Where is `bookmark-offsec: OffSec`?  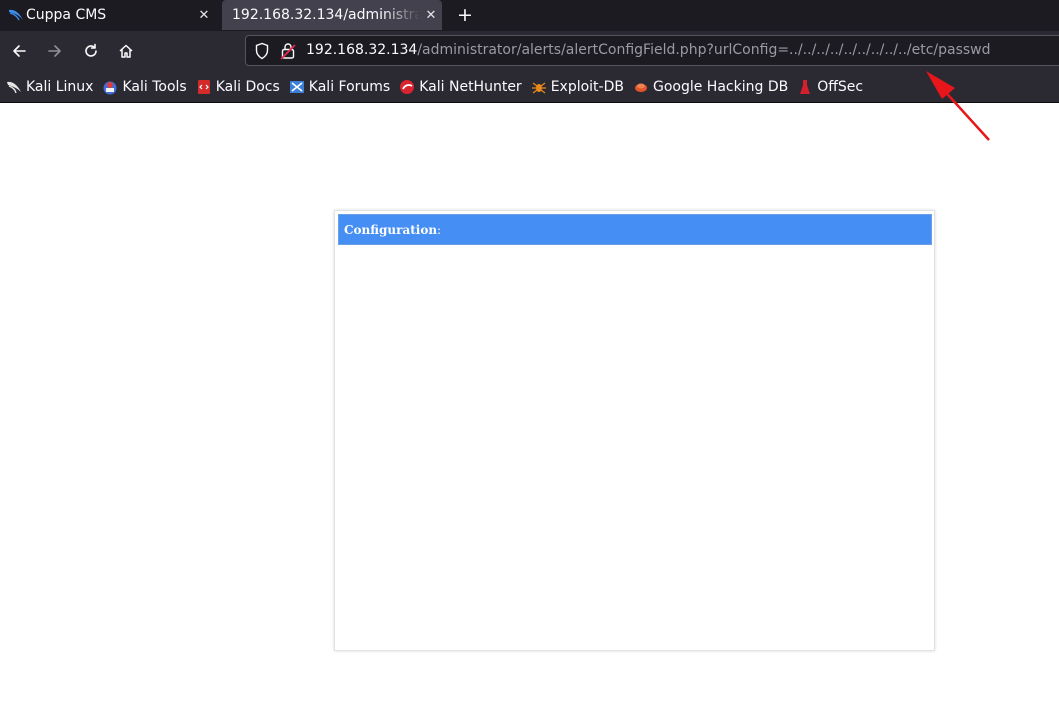
bookmark-offsec: OffSec is located at coordinates (830, 87).